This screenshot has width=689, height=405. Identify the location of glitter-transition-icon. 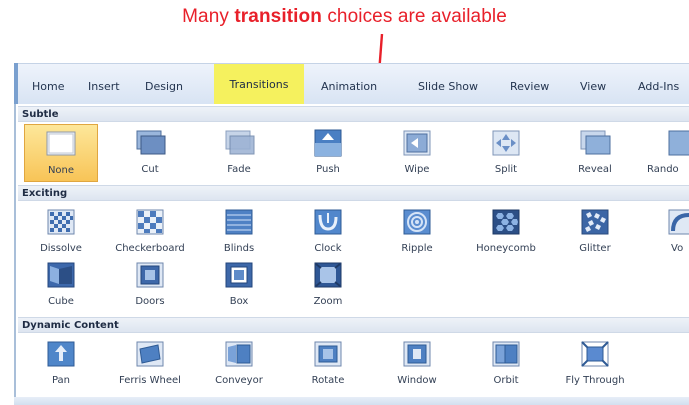
(595, 222).